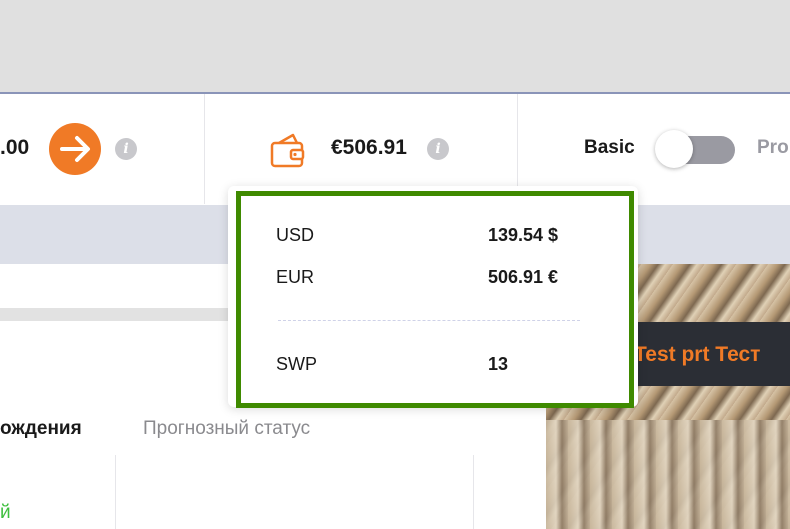 The height and width of the screenshot is (529, 790). I want to click on wallet-balance: €506.91, so click(369, 148).